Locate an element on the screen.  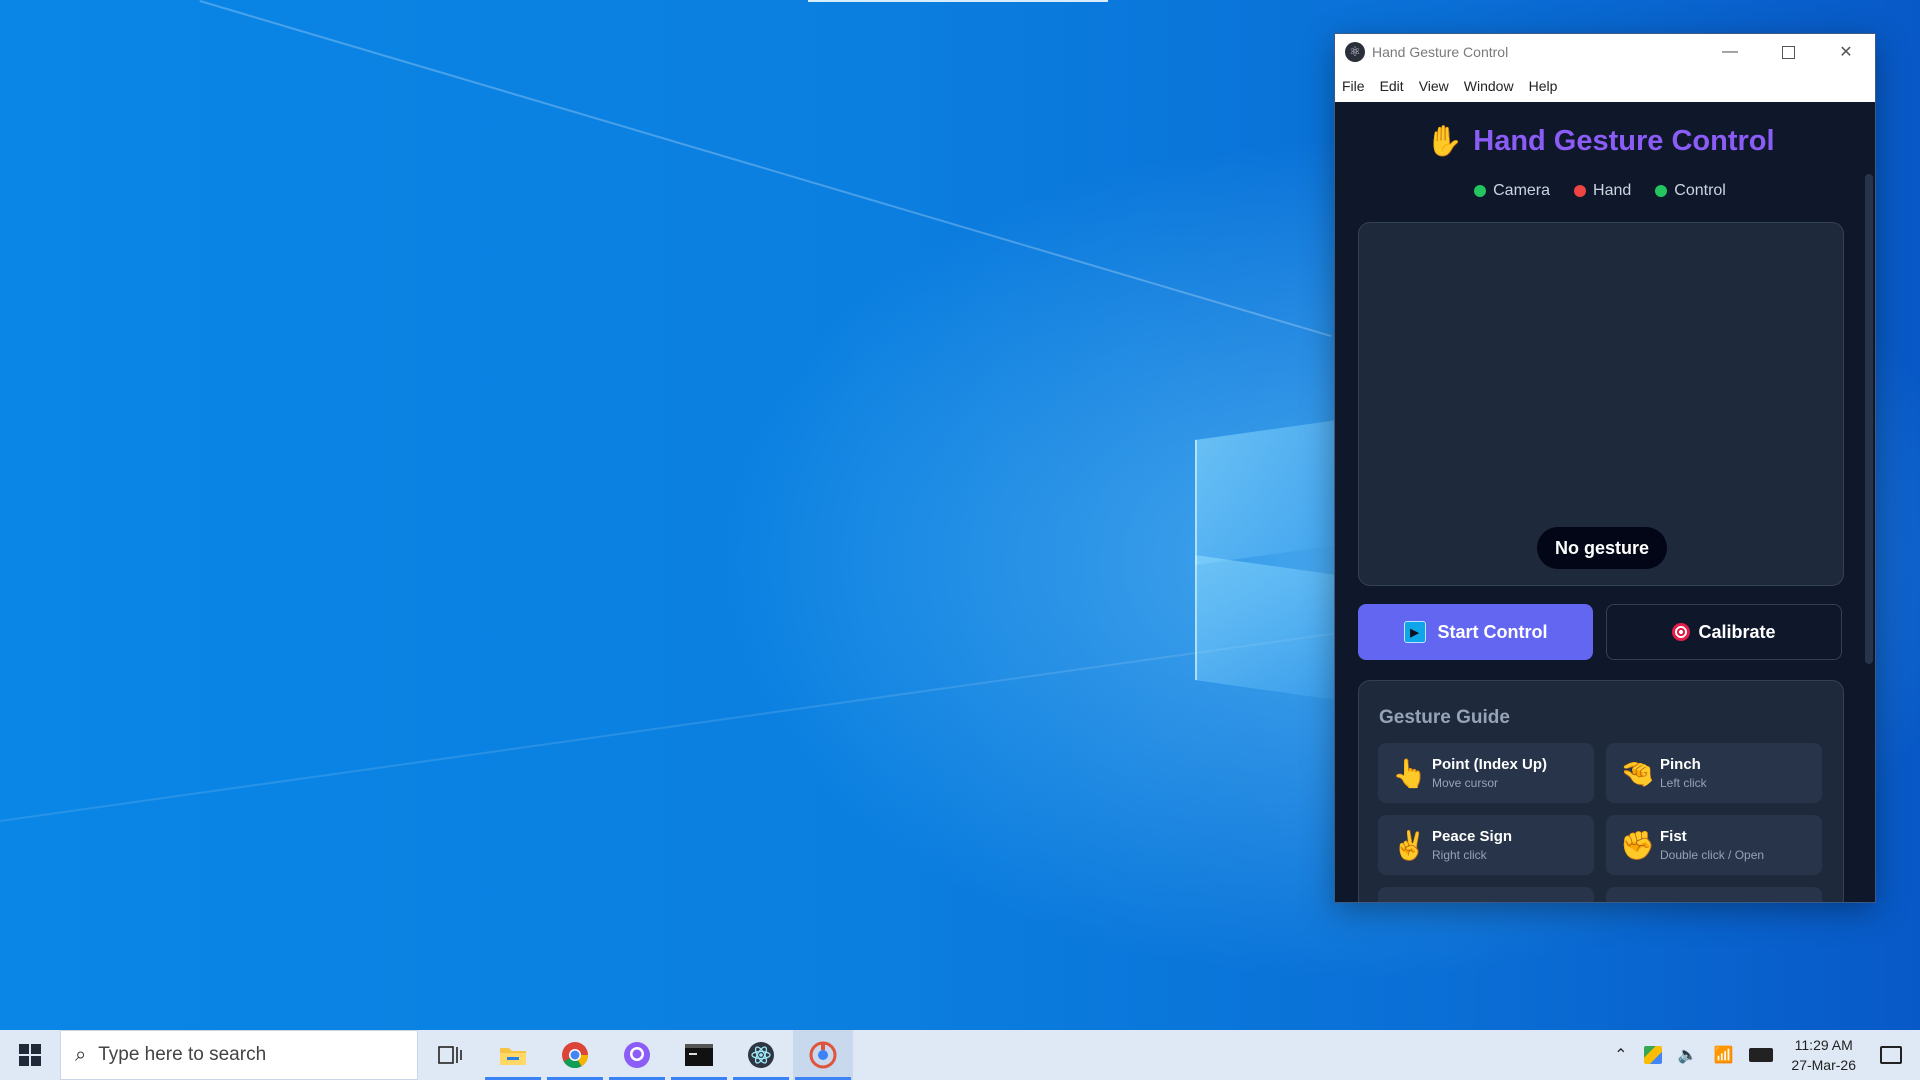
status-camera: Camera is located at coordinates (1512, 191).